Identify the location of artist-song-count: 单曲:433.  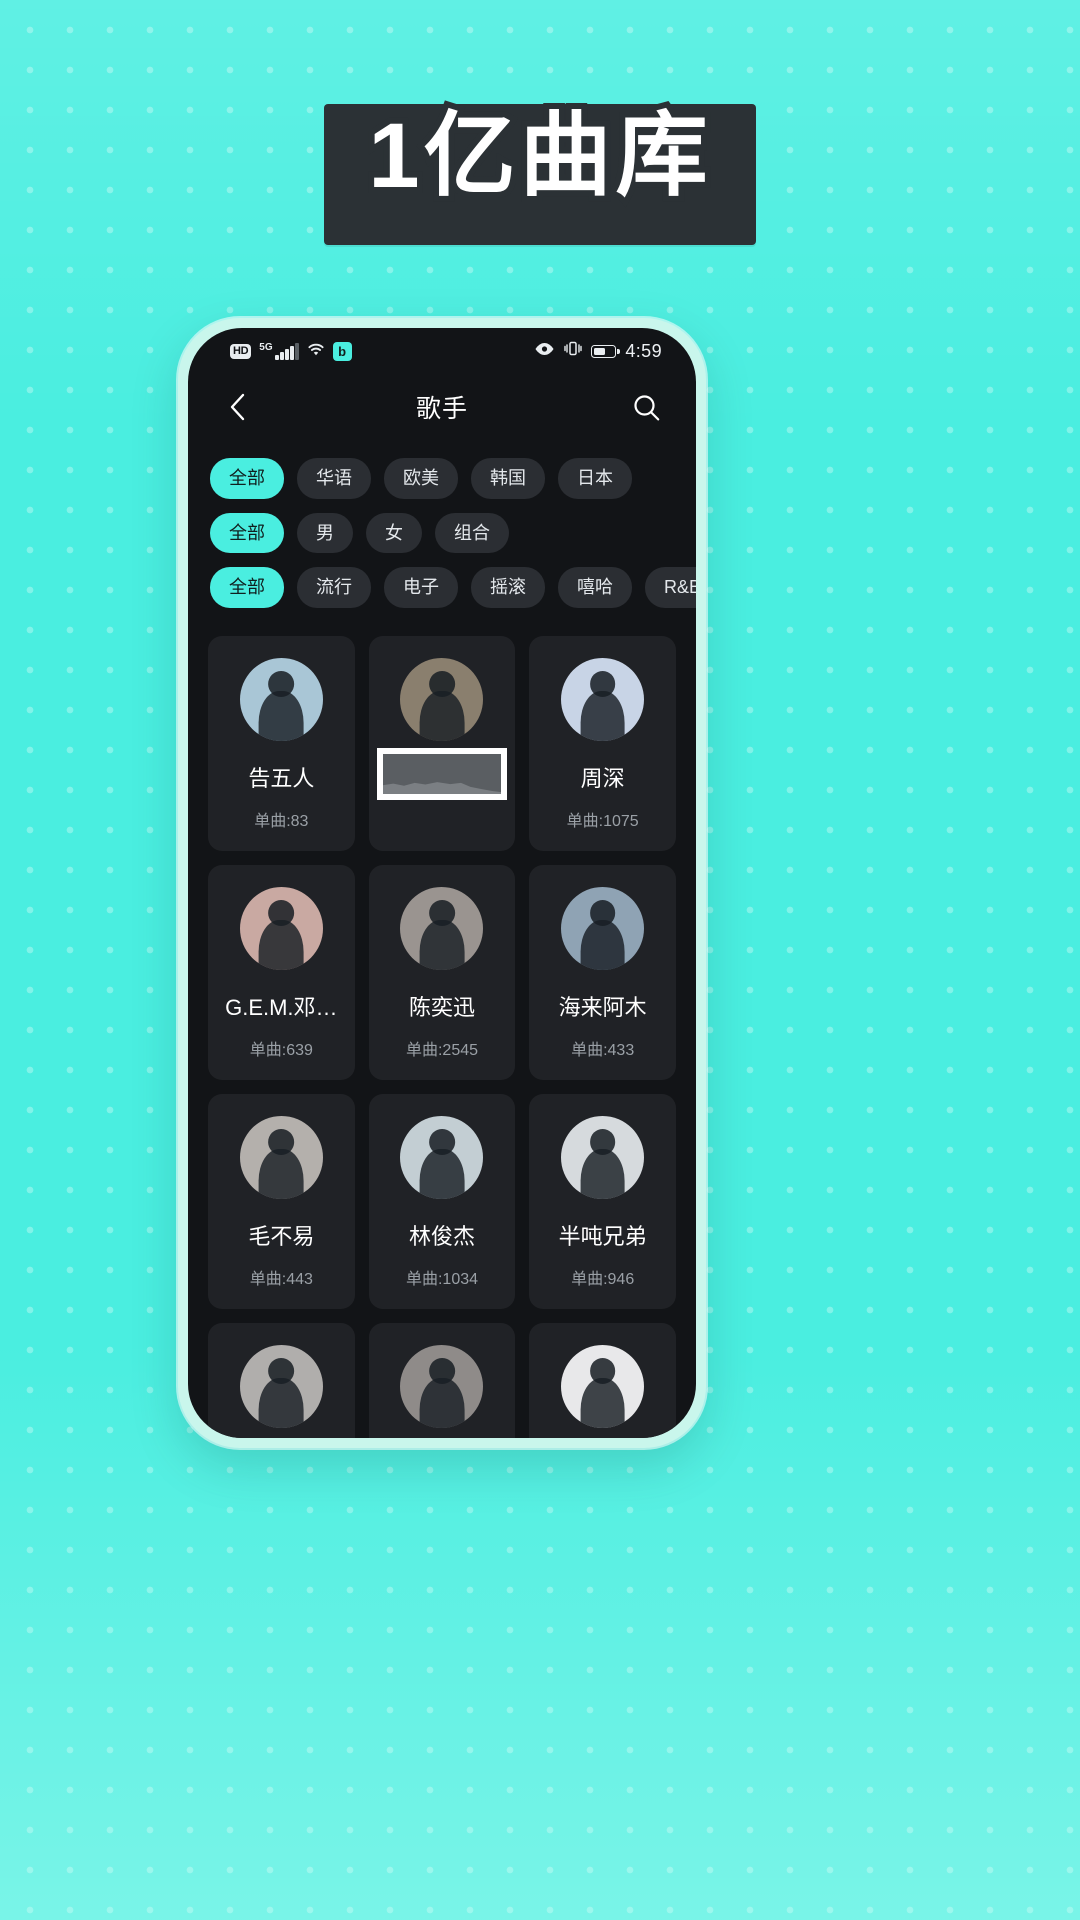
(603, 1051).